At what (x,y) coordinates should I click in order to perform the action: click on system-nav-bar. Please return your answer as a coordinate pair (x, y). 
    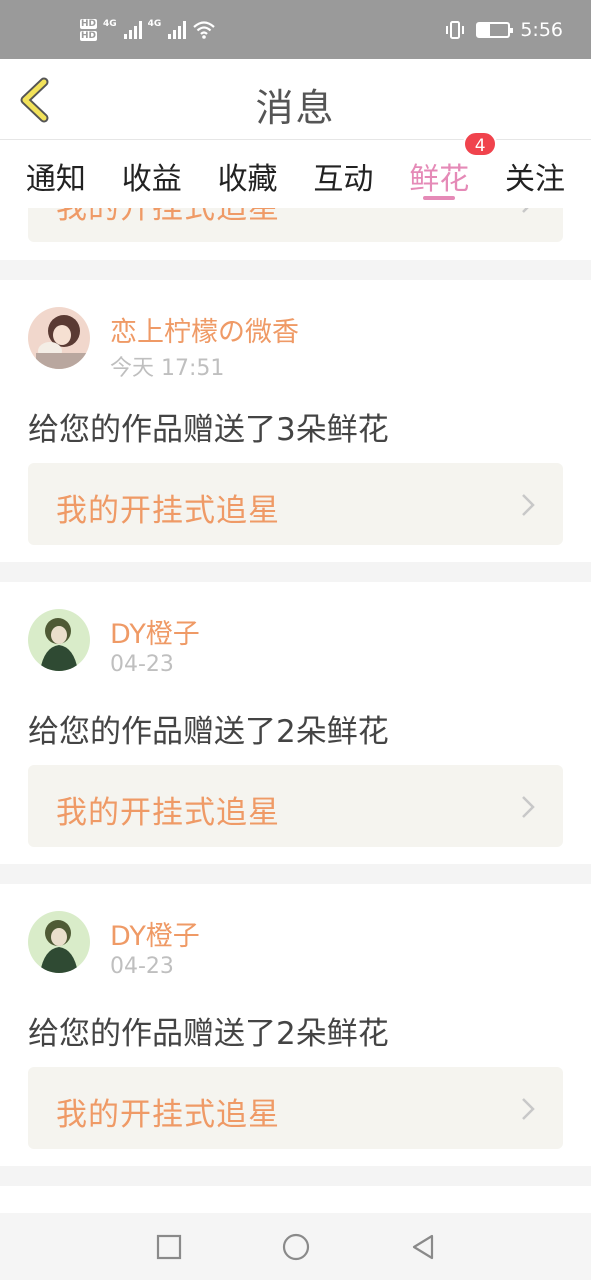
    Looking at the image, I should click on (295, 1246).